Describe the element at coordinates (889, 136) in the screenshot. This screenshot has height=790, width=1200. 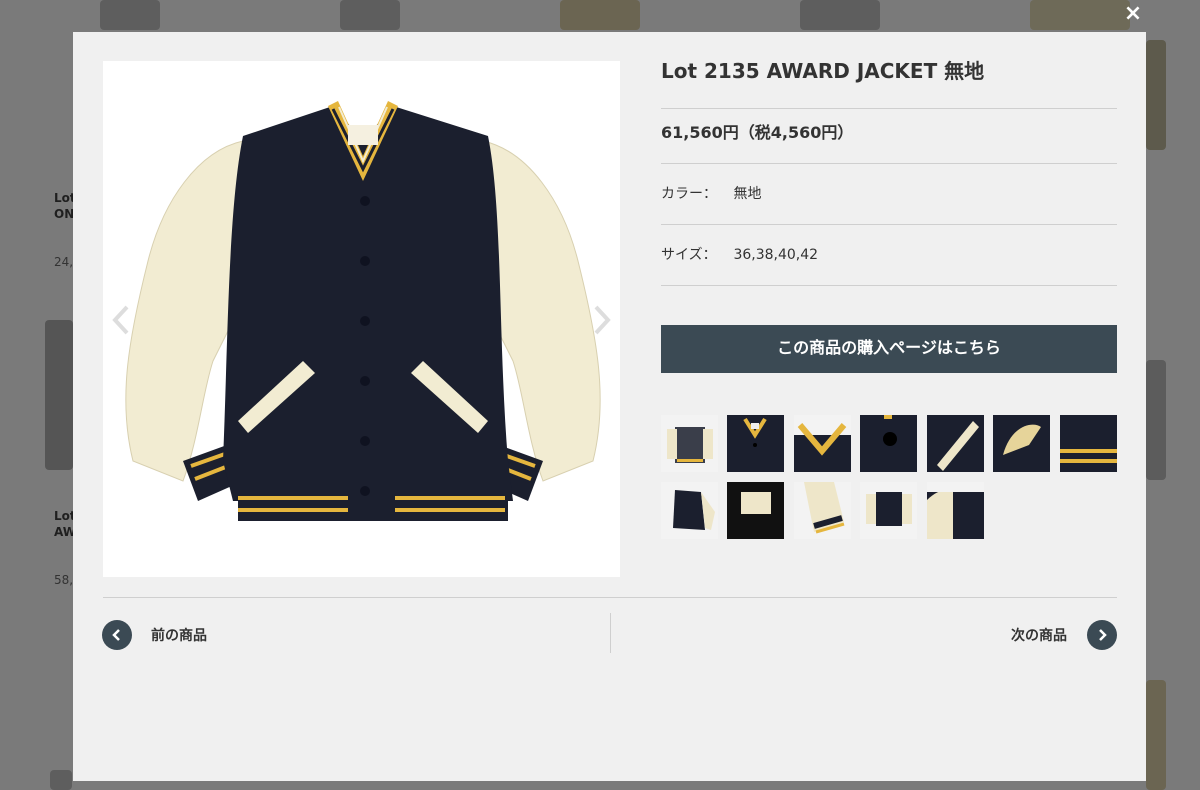
I see `product-price: 61,560円（税4,560円）` at that location.